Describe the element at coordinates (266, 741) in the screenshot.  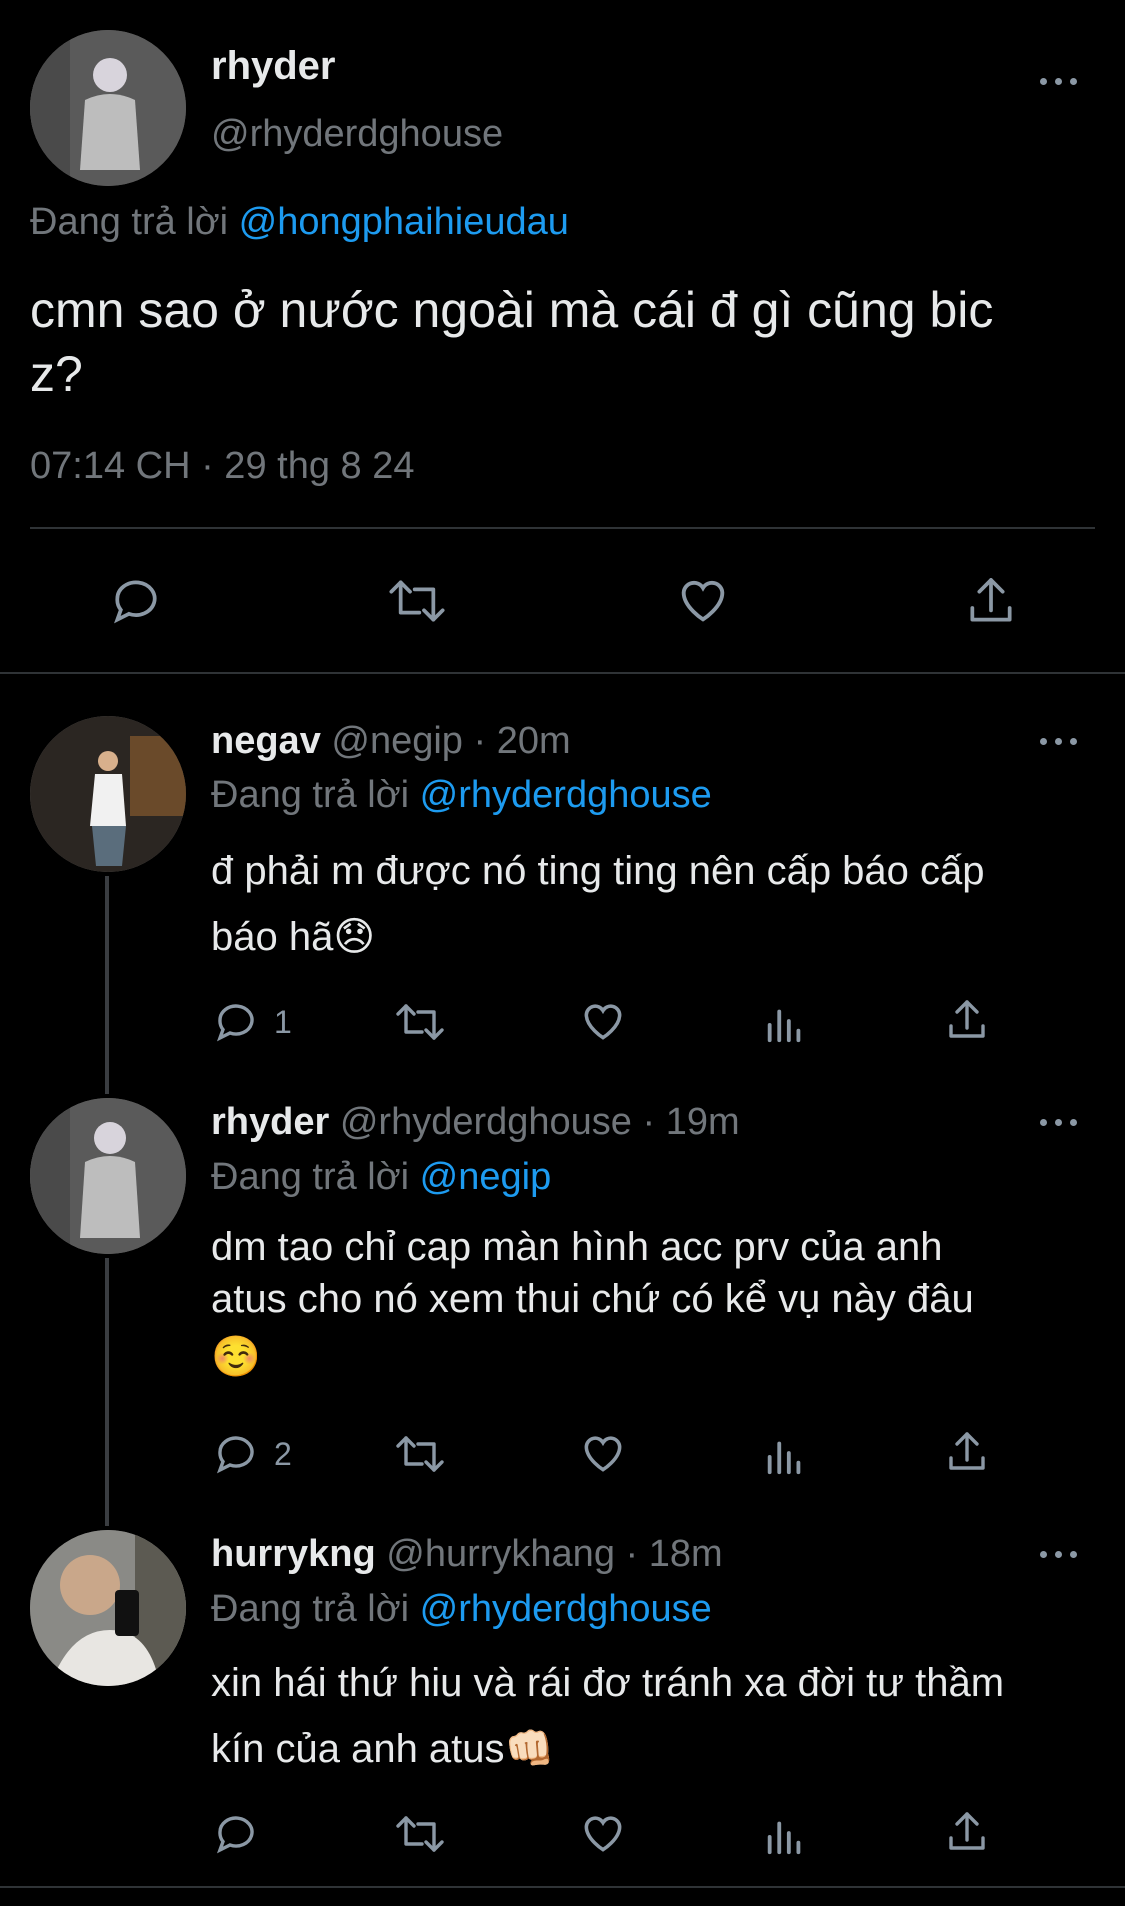
I see `author-name: negav` at that location.